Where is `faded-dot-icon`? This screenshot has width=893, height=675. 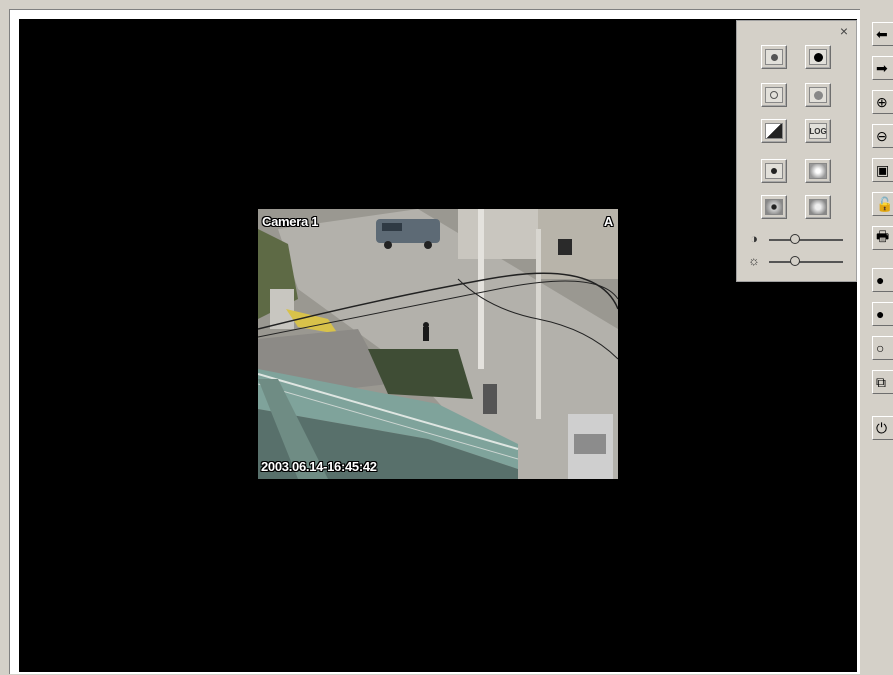 faded-dot-icon is located at coordinates (818, 95).